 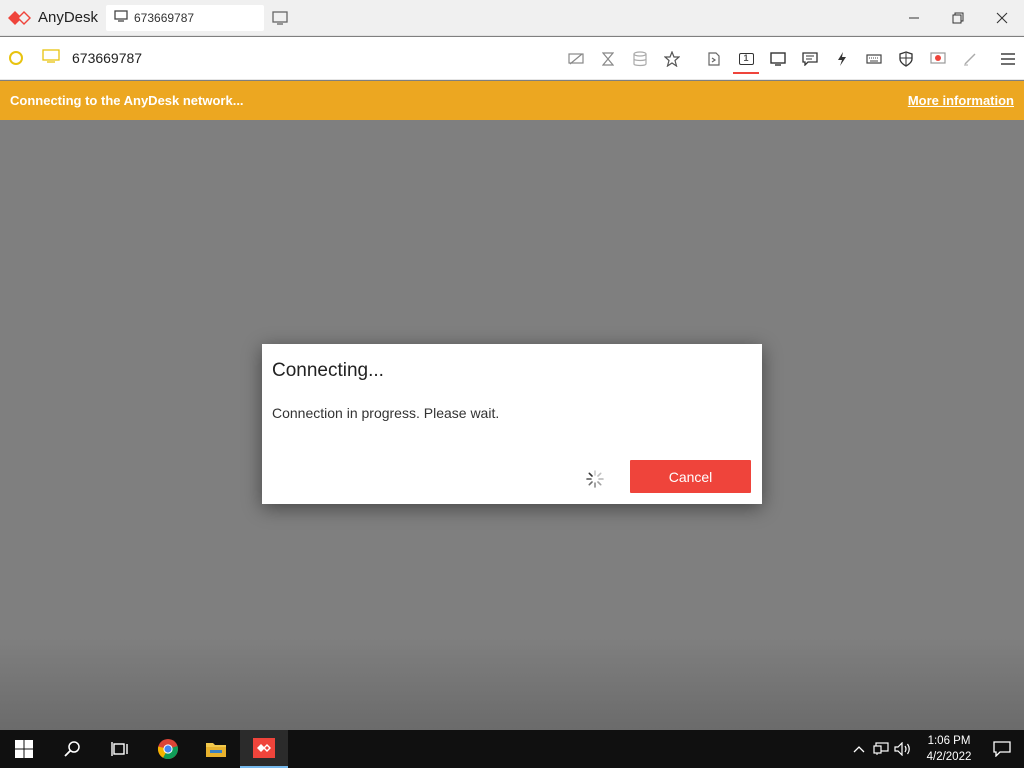 I want to click on minimize-icon, so click(x=914, y=18).